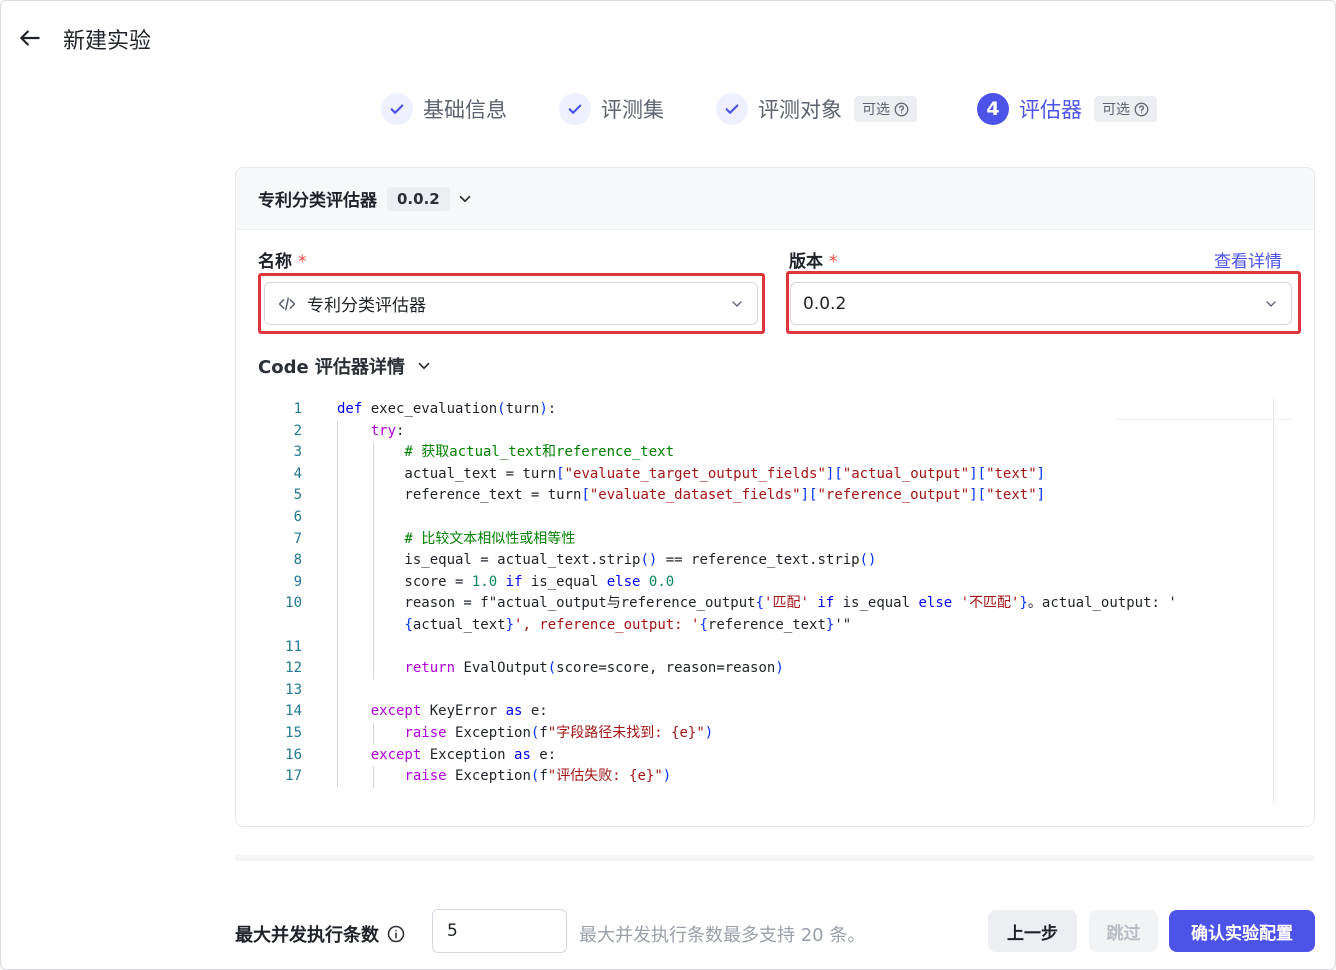 This screenshot has height=970, width=1336. Describe the element at coordinates (761, 712) in the screenshot. I see `code-line: 14 except KeyError as e:` at that location.